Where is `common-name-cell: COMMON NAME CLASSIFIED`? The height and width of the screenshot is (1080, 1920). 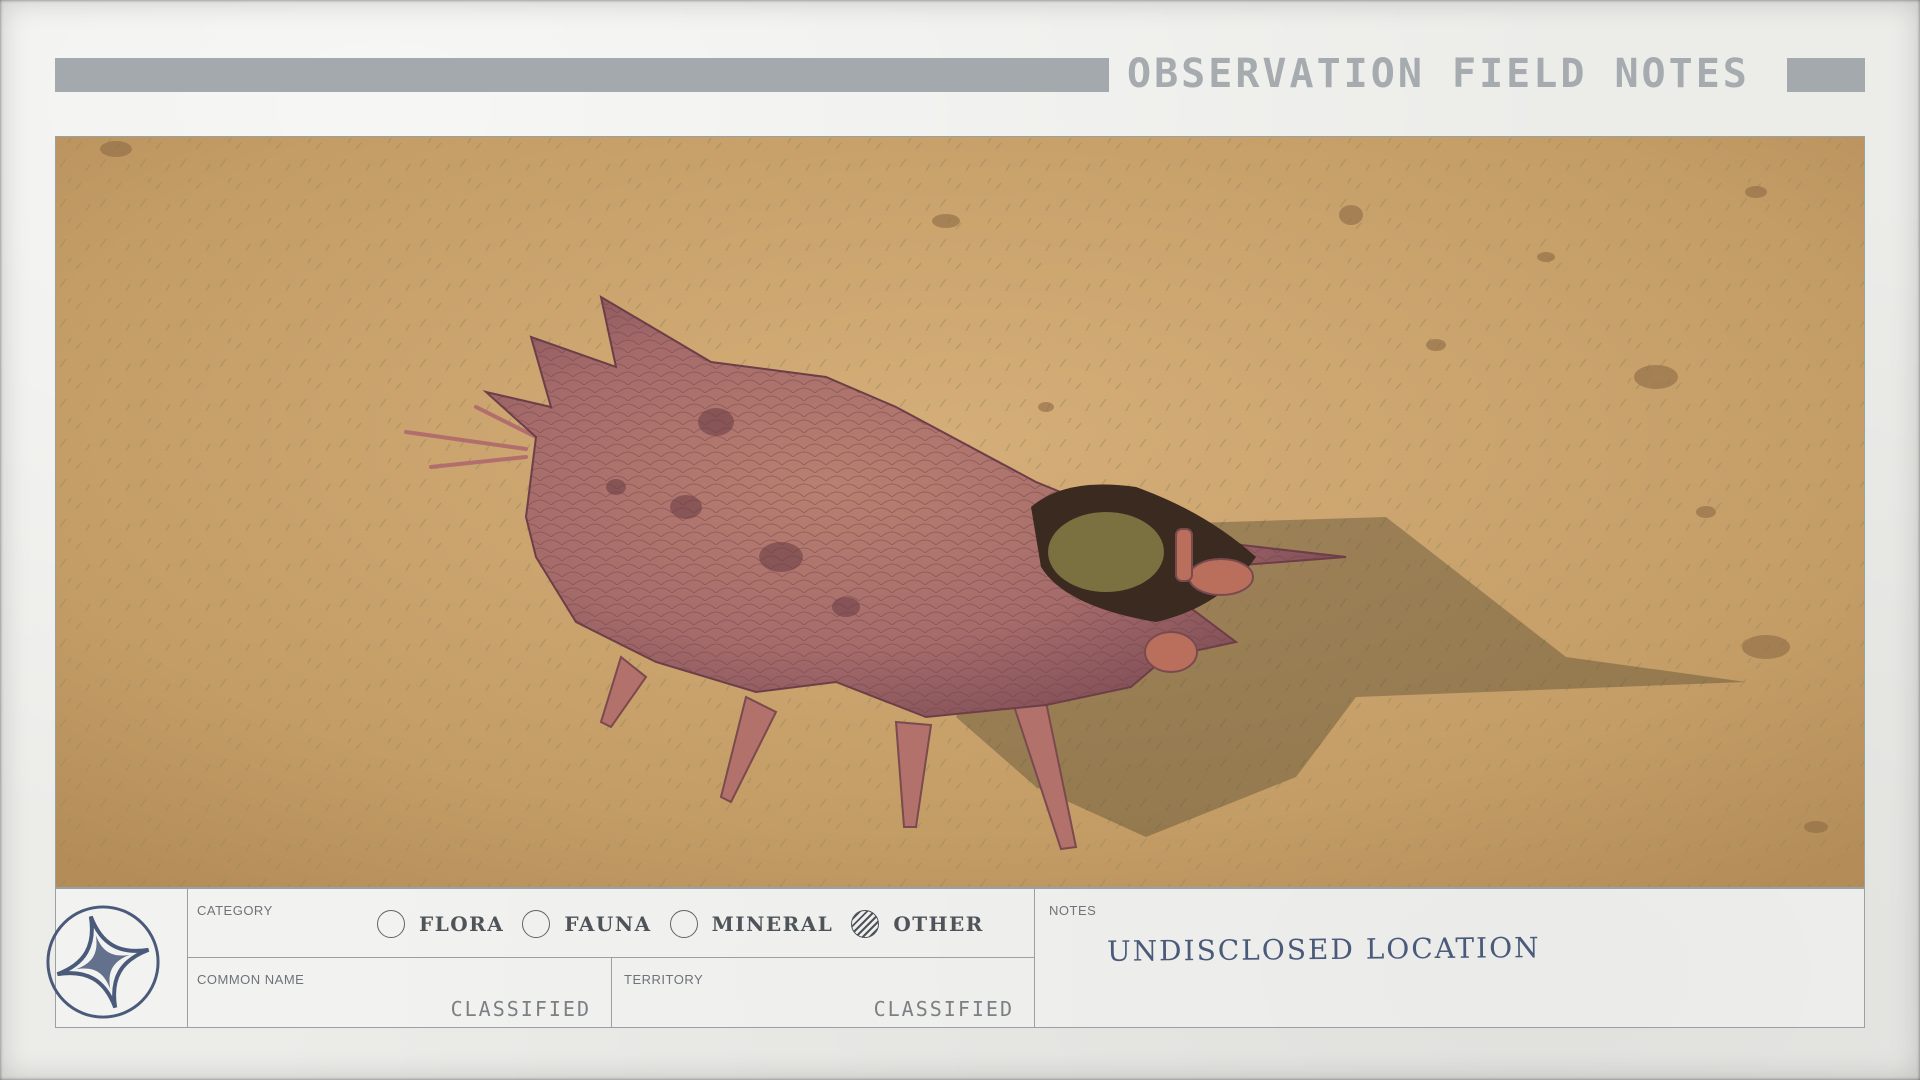 common-name-cell: COMMON NAME CLASSIFIED is located at coordinates (399, 992).